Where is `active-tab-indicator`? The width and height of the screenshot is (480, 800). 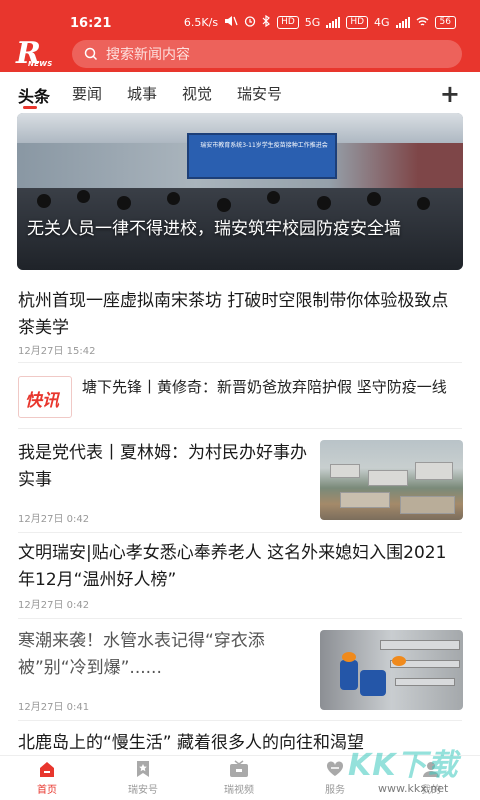 active-tab-indicator is located at coordinates (30, 107).